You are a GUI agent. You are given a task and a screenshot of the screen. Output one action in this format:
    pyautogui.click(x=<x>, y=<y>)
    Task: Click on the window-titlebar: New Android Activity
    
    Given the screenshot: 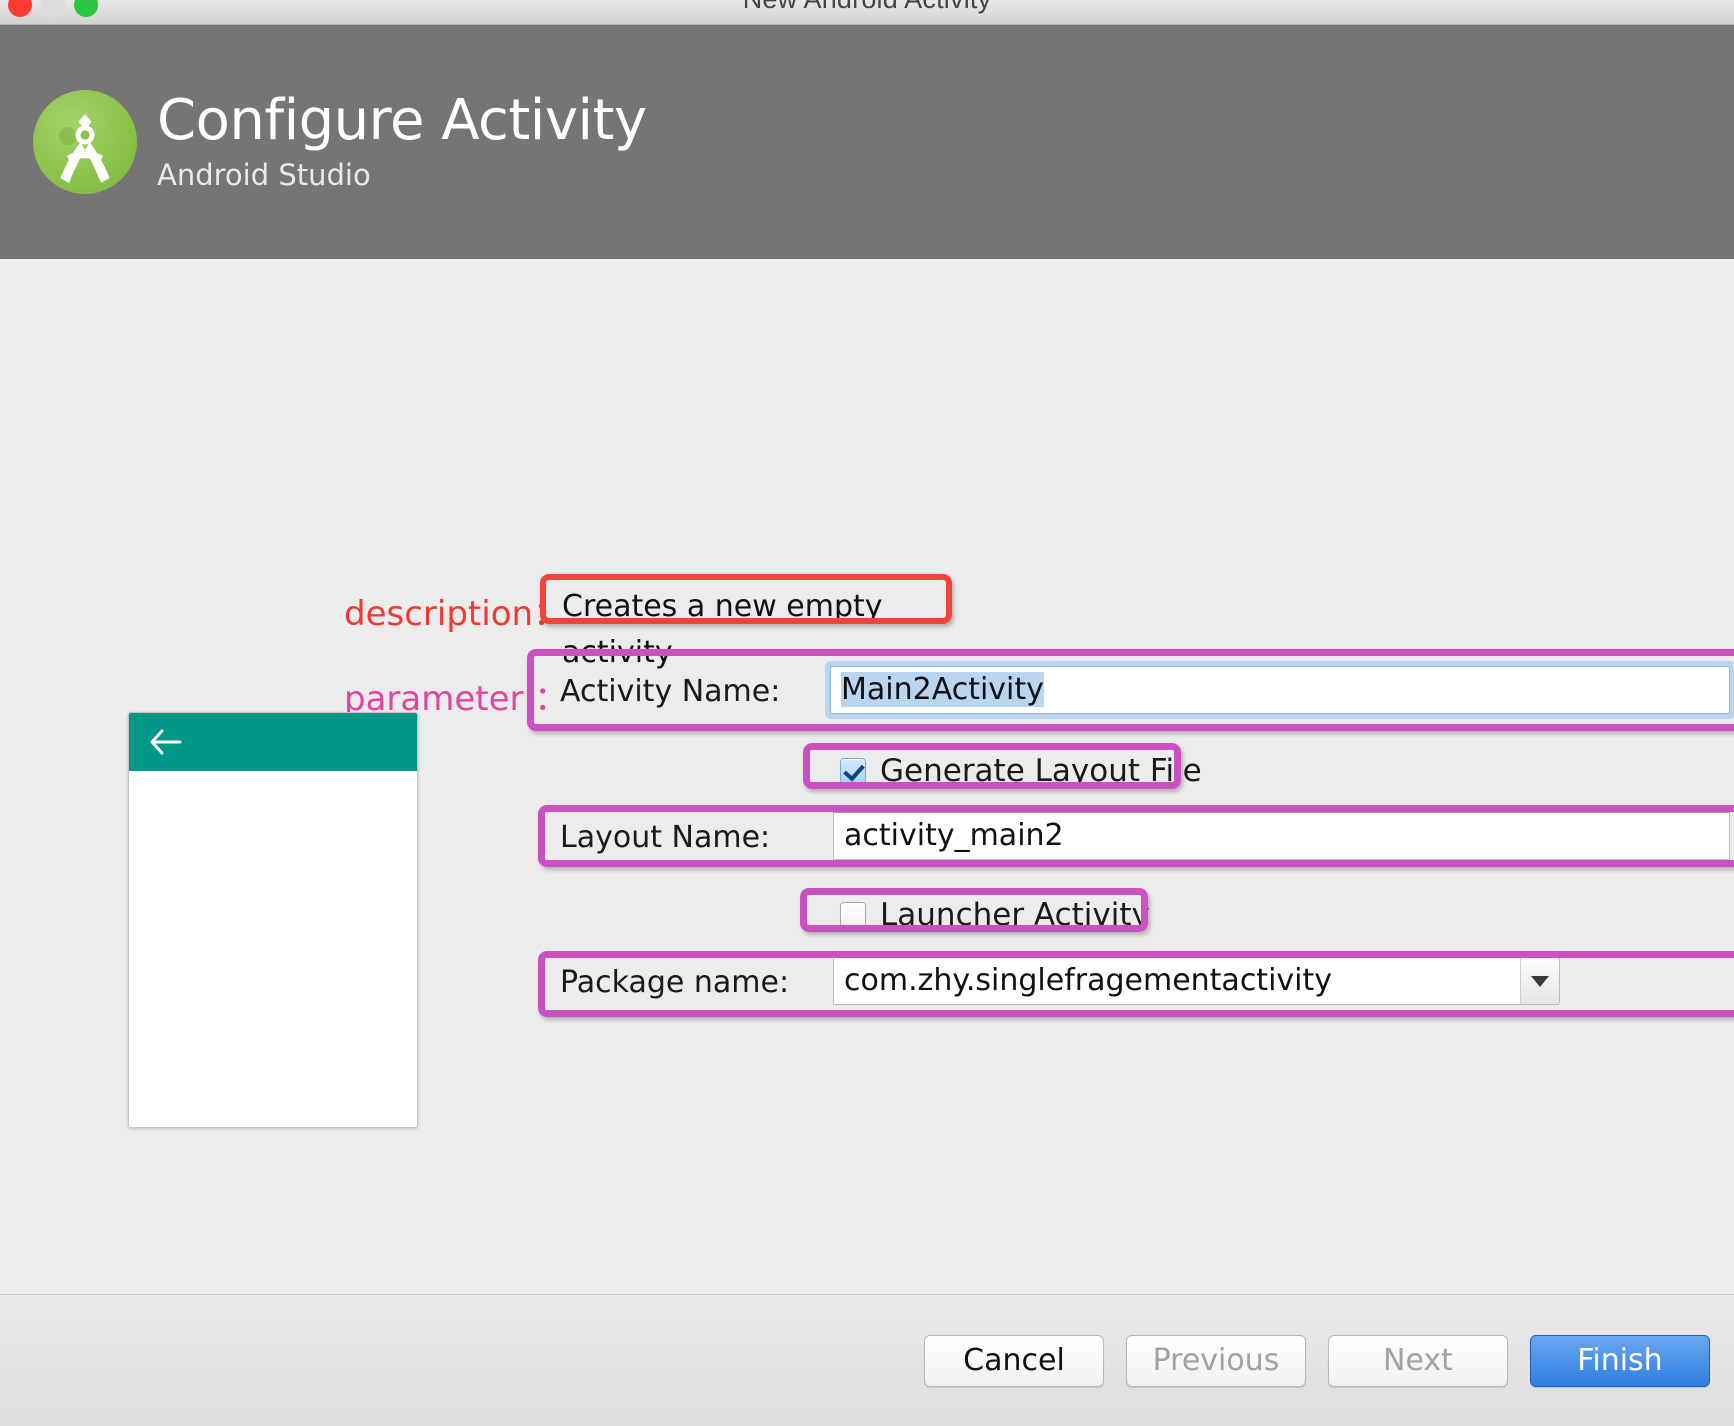 What is the action you would take?
    pyautogui.click(x=867, y=12)
    